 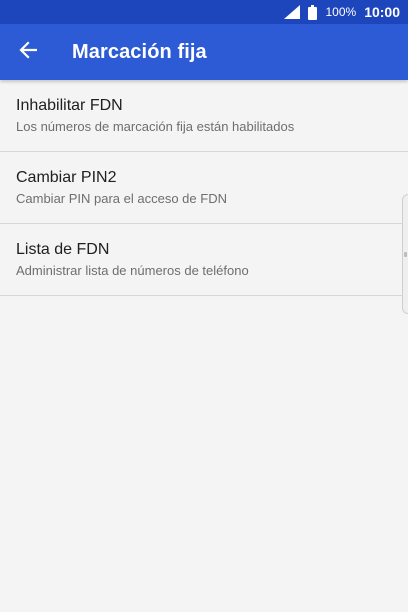 What do you see at coordinates (63, 249) in the screenshot?
I see `item-title: Lista de FDN` at bounding box center [63, 249].